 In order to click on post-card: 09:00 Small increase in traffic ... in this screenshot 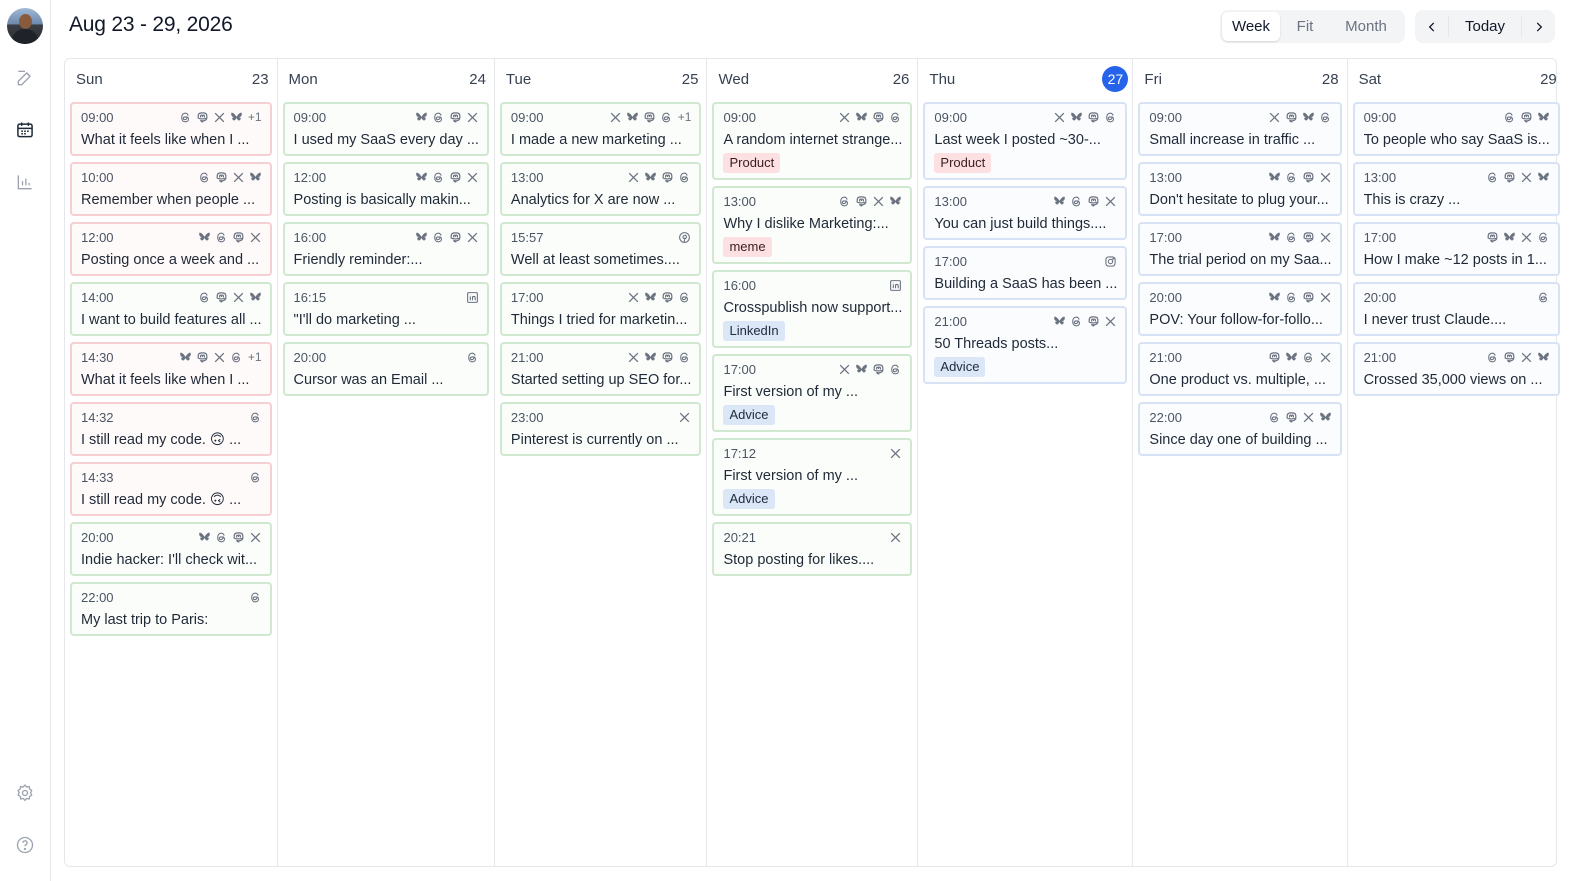, I will do `click(1240, 129)`.